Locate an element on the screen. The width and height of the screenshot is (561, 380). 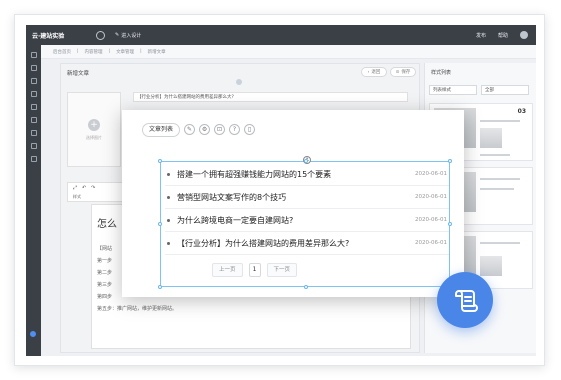
prev-page-button: 上一页 is located at coordinates (227, 270).